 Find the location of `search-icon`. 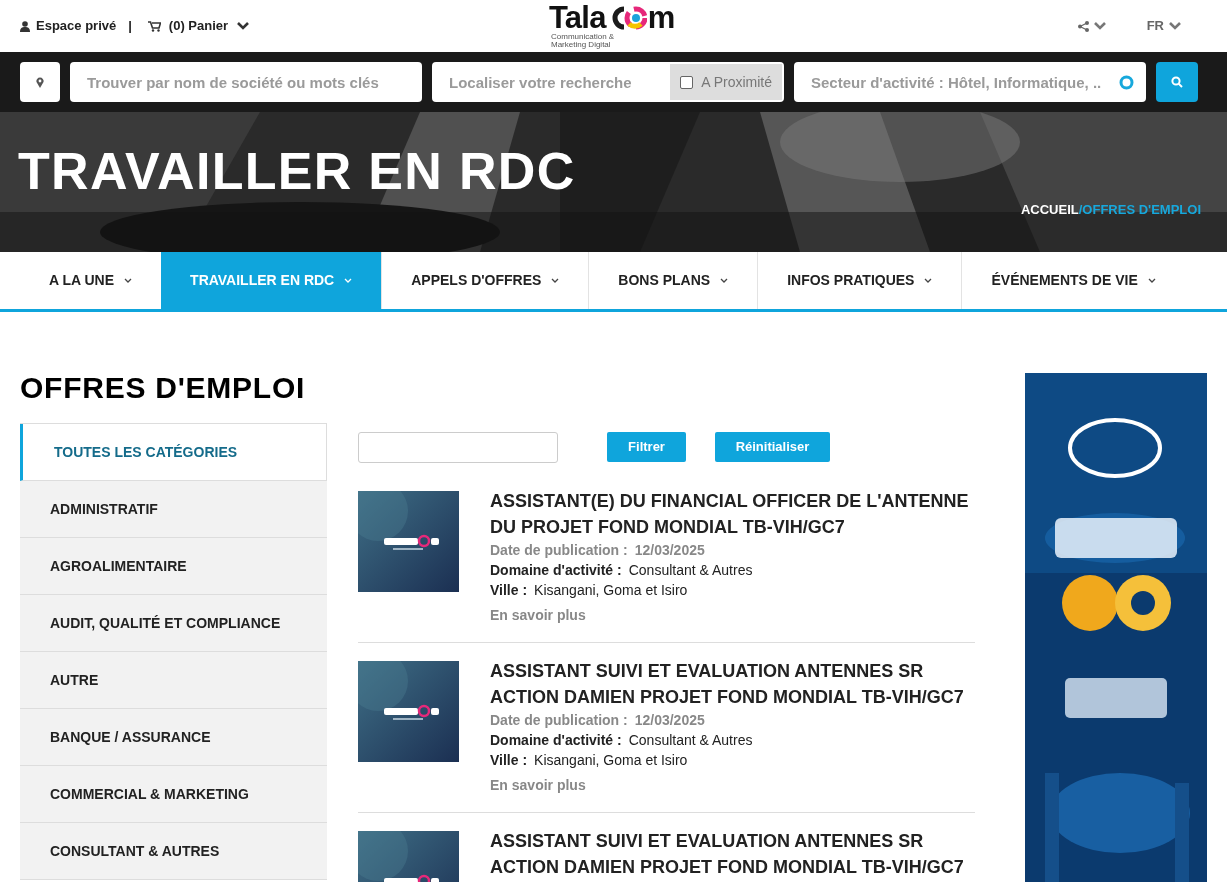

search-icon is located at coordinates (1177, 82).